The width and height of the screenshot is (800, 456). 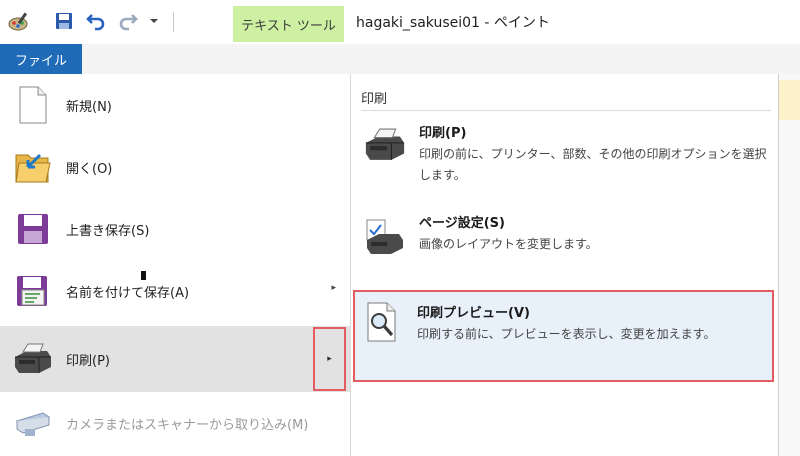 What do you see at coordinates (473, 313) in the screenshot?
I see `print-preview-title: 印刷プレビュー(V)` at bounding box center [473, 313].